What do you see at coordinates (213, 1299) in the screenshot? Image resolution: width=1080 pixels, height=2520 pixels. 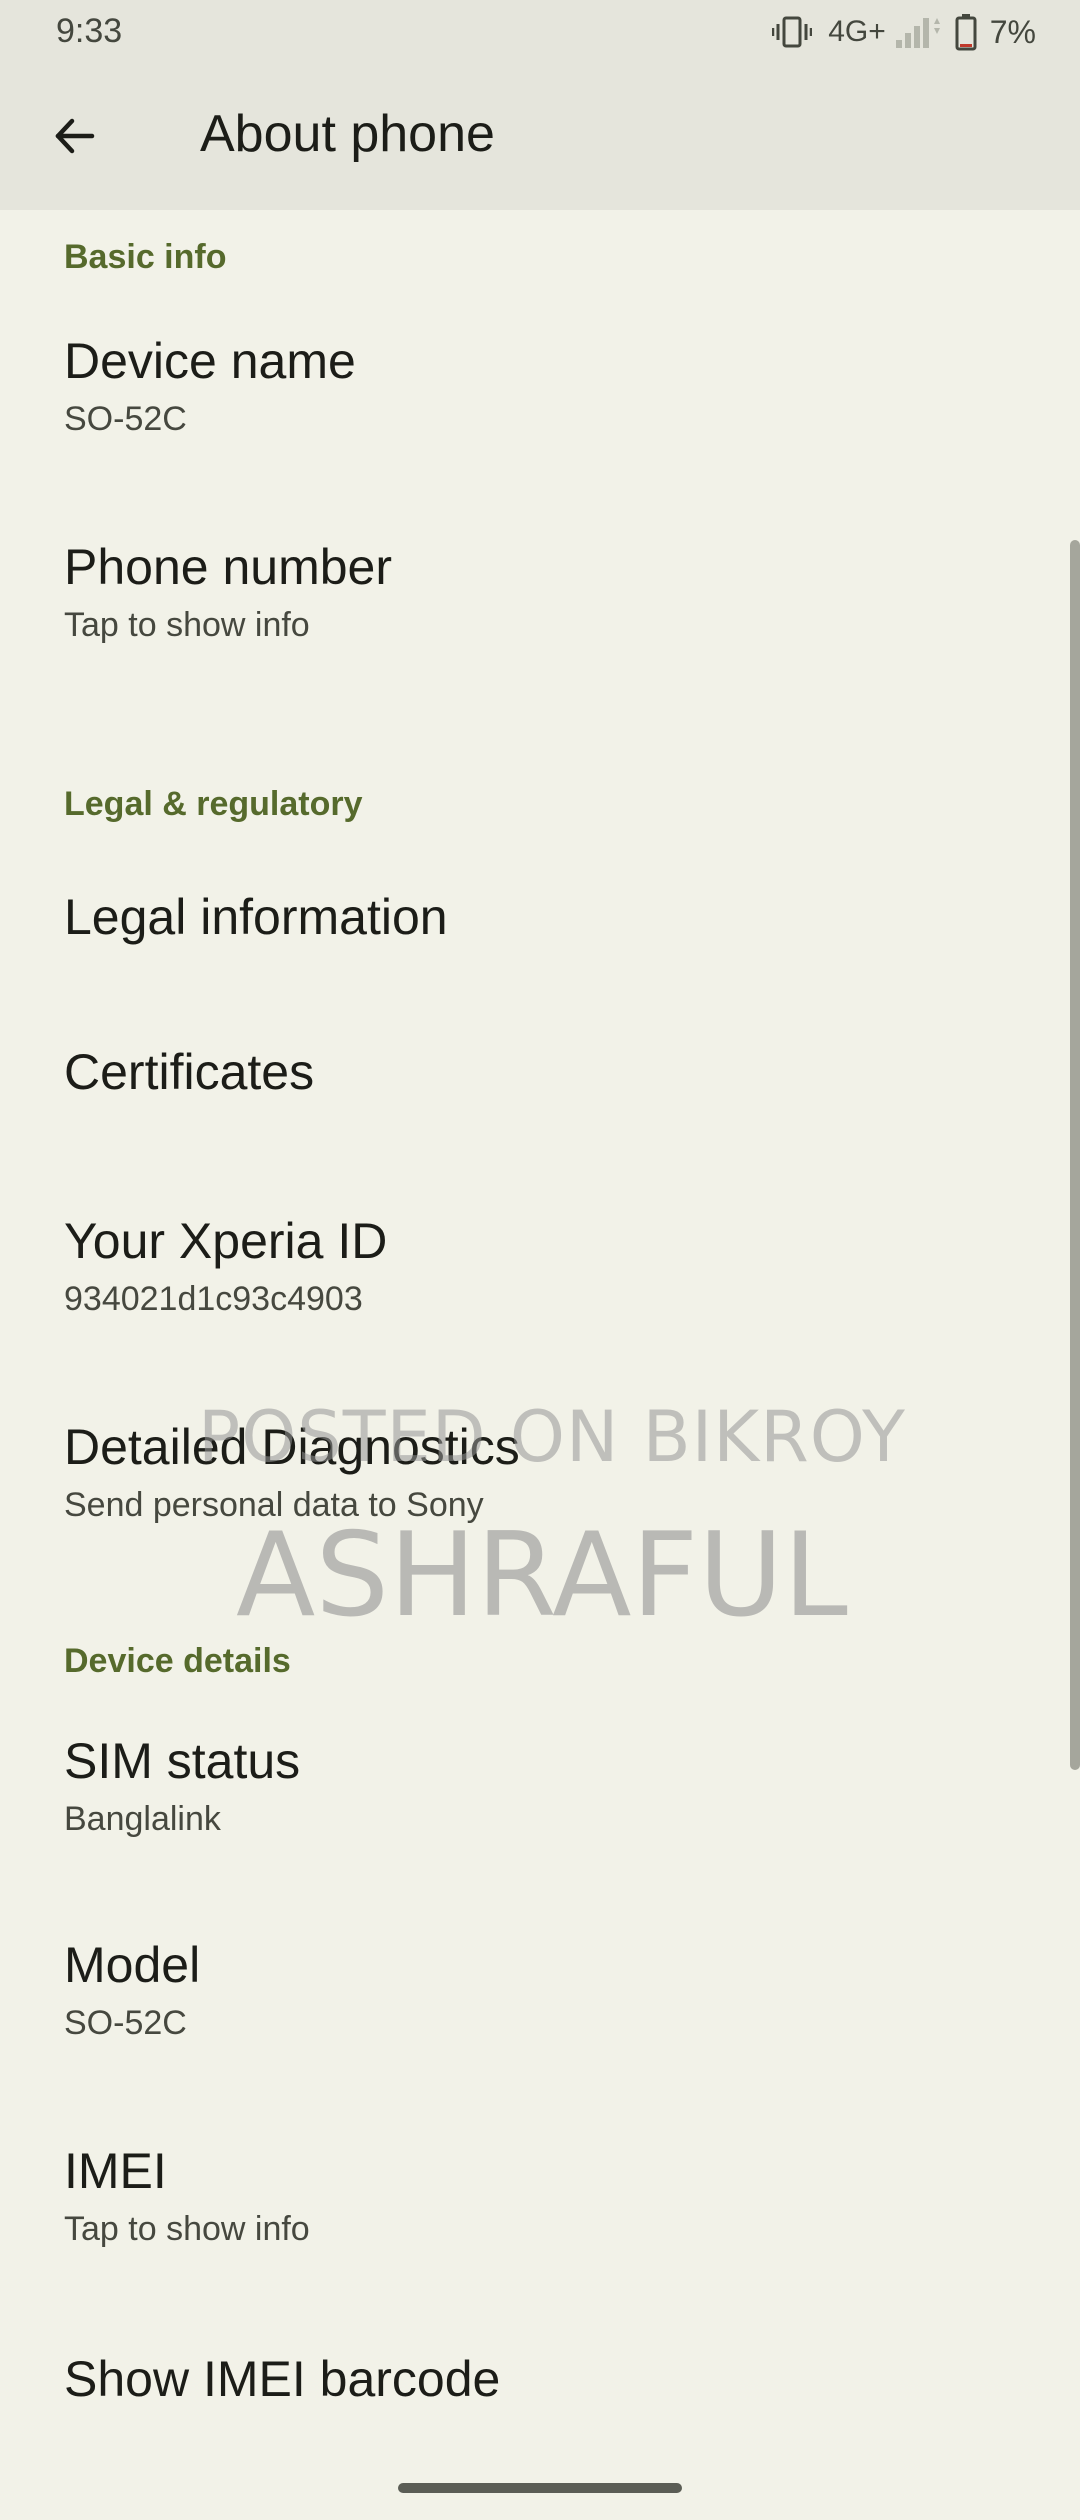 I see `pref-summary: 934021d1c93c4903` at bounding box center [213, 1299].